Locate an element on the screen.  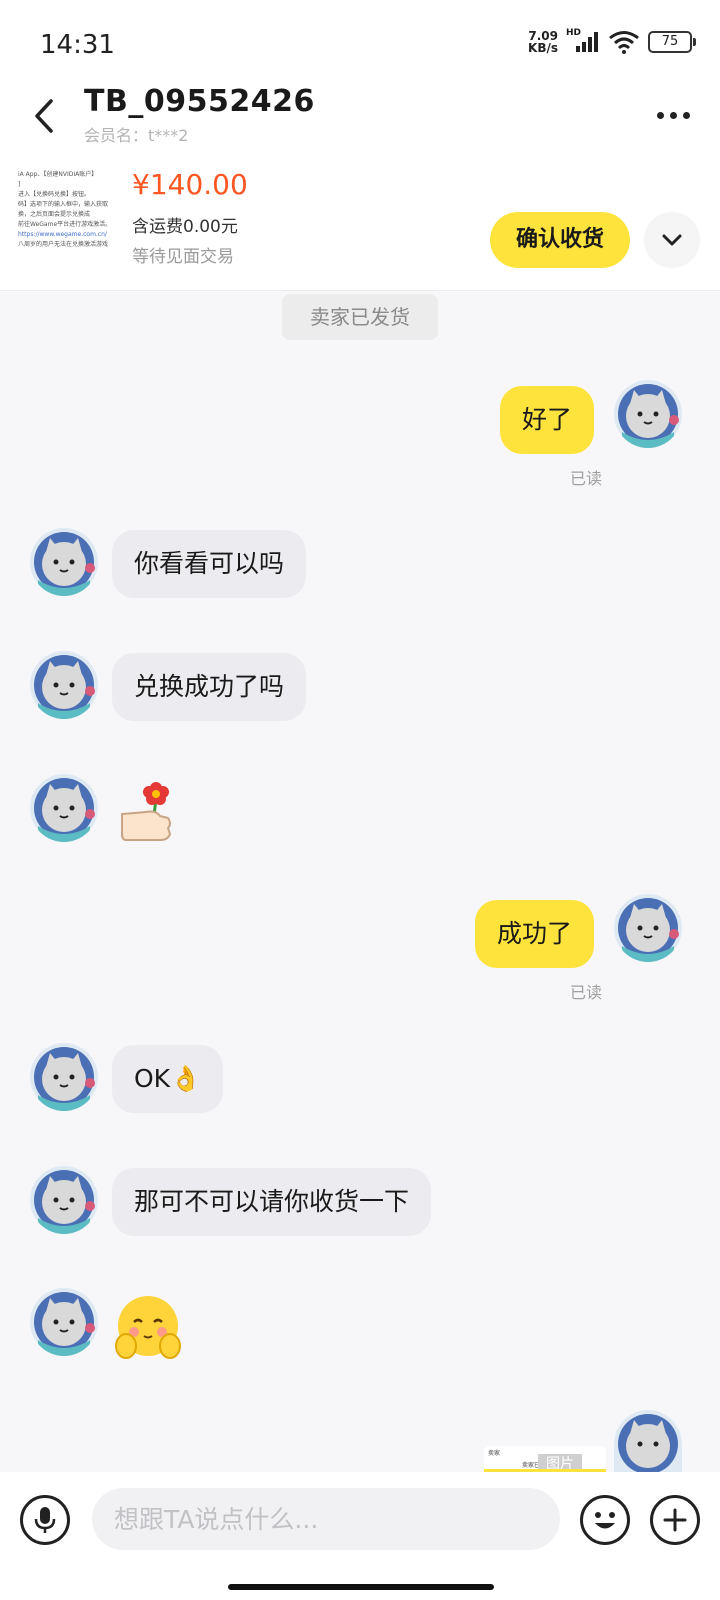
message-bubble-other: 兑换成功了吗 is located at coordinates (209, 687).